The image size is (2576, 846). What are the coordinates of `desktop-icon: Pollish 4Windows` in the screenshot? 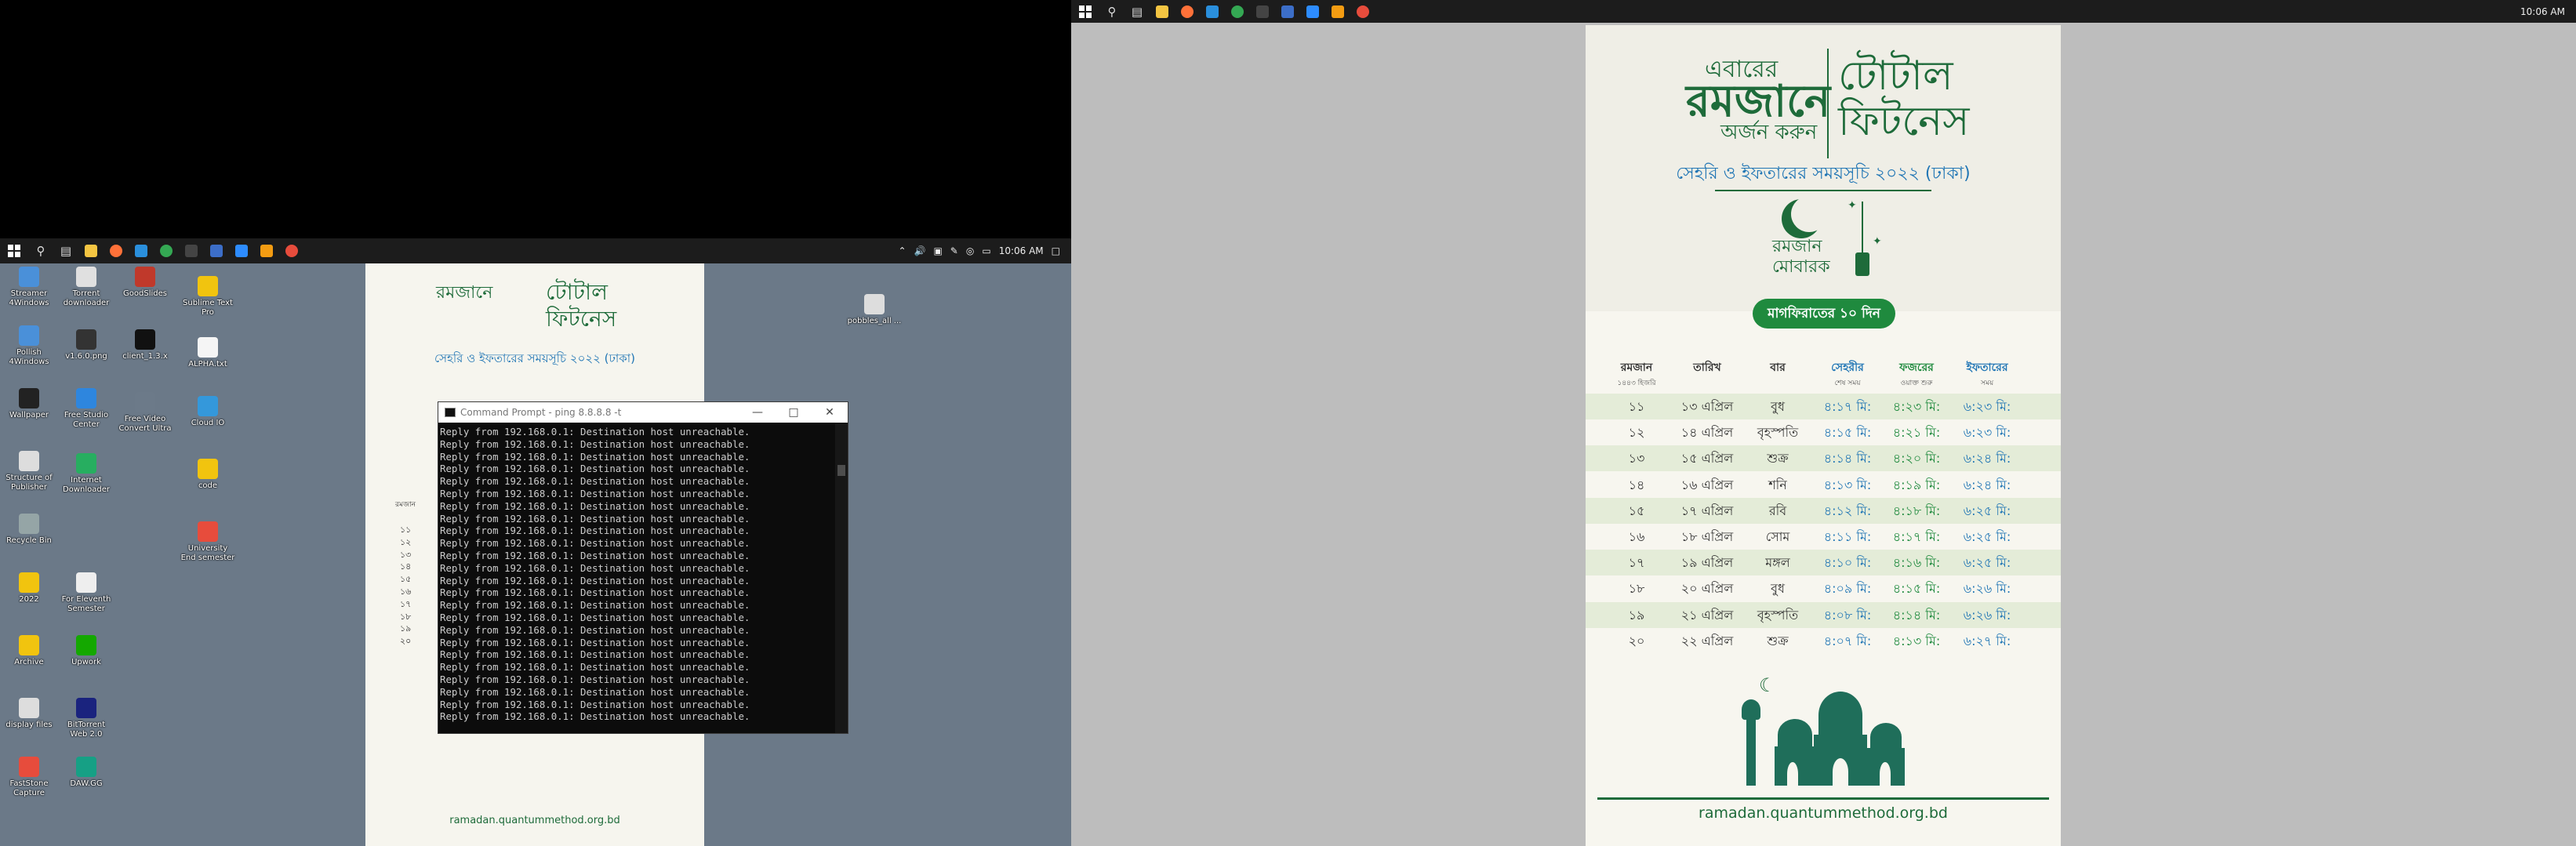 It's located at (29, 346).